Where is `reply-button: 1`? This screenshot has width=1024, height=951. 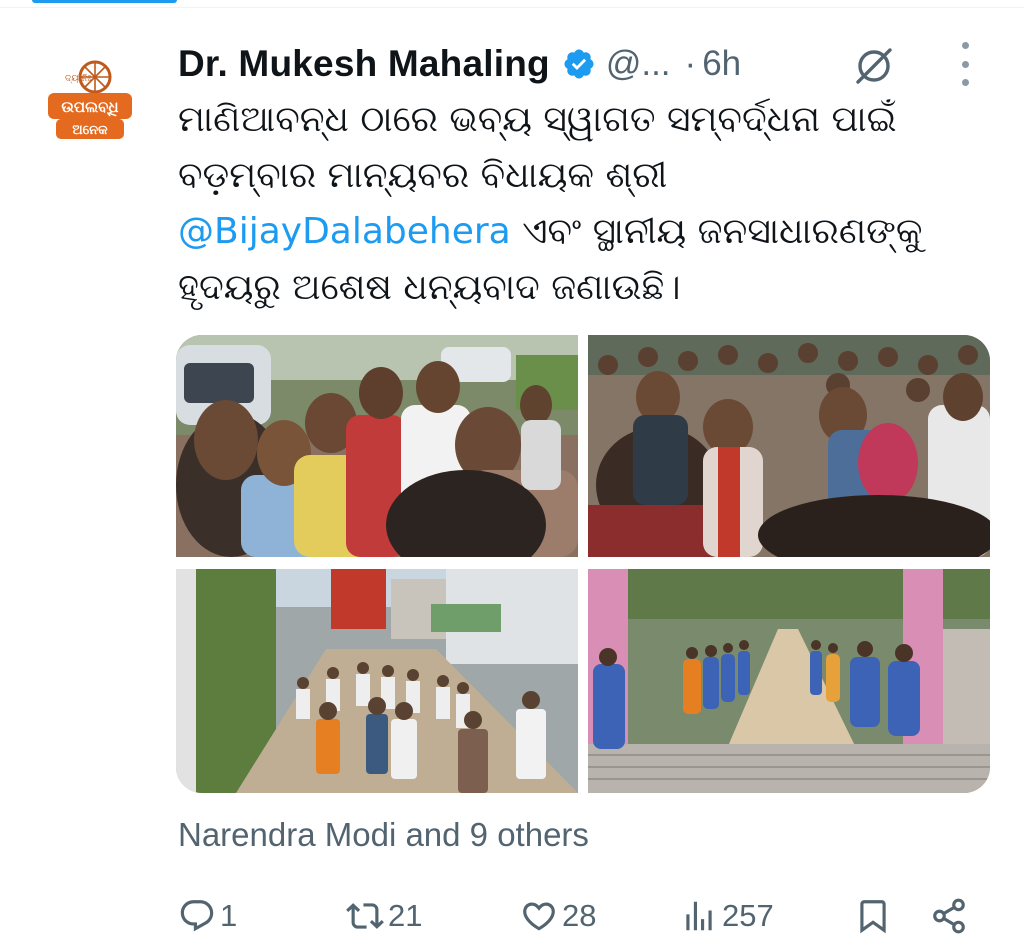 reply-button: 1 is located at coordinates (207, 916).